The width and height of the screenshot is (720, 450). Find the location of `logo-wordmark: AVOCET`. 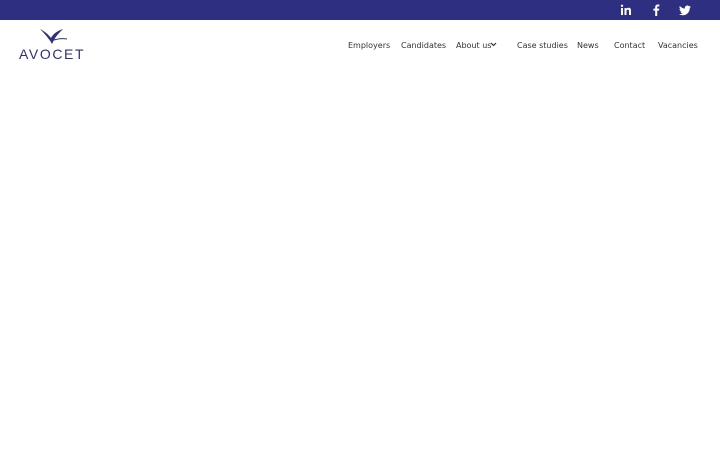

logo-wordmark: AVOCET is located at coordinates (52, 54).